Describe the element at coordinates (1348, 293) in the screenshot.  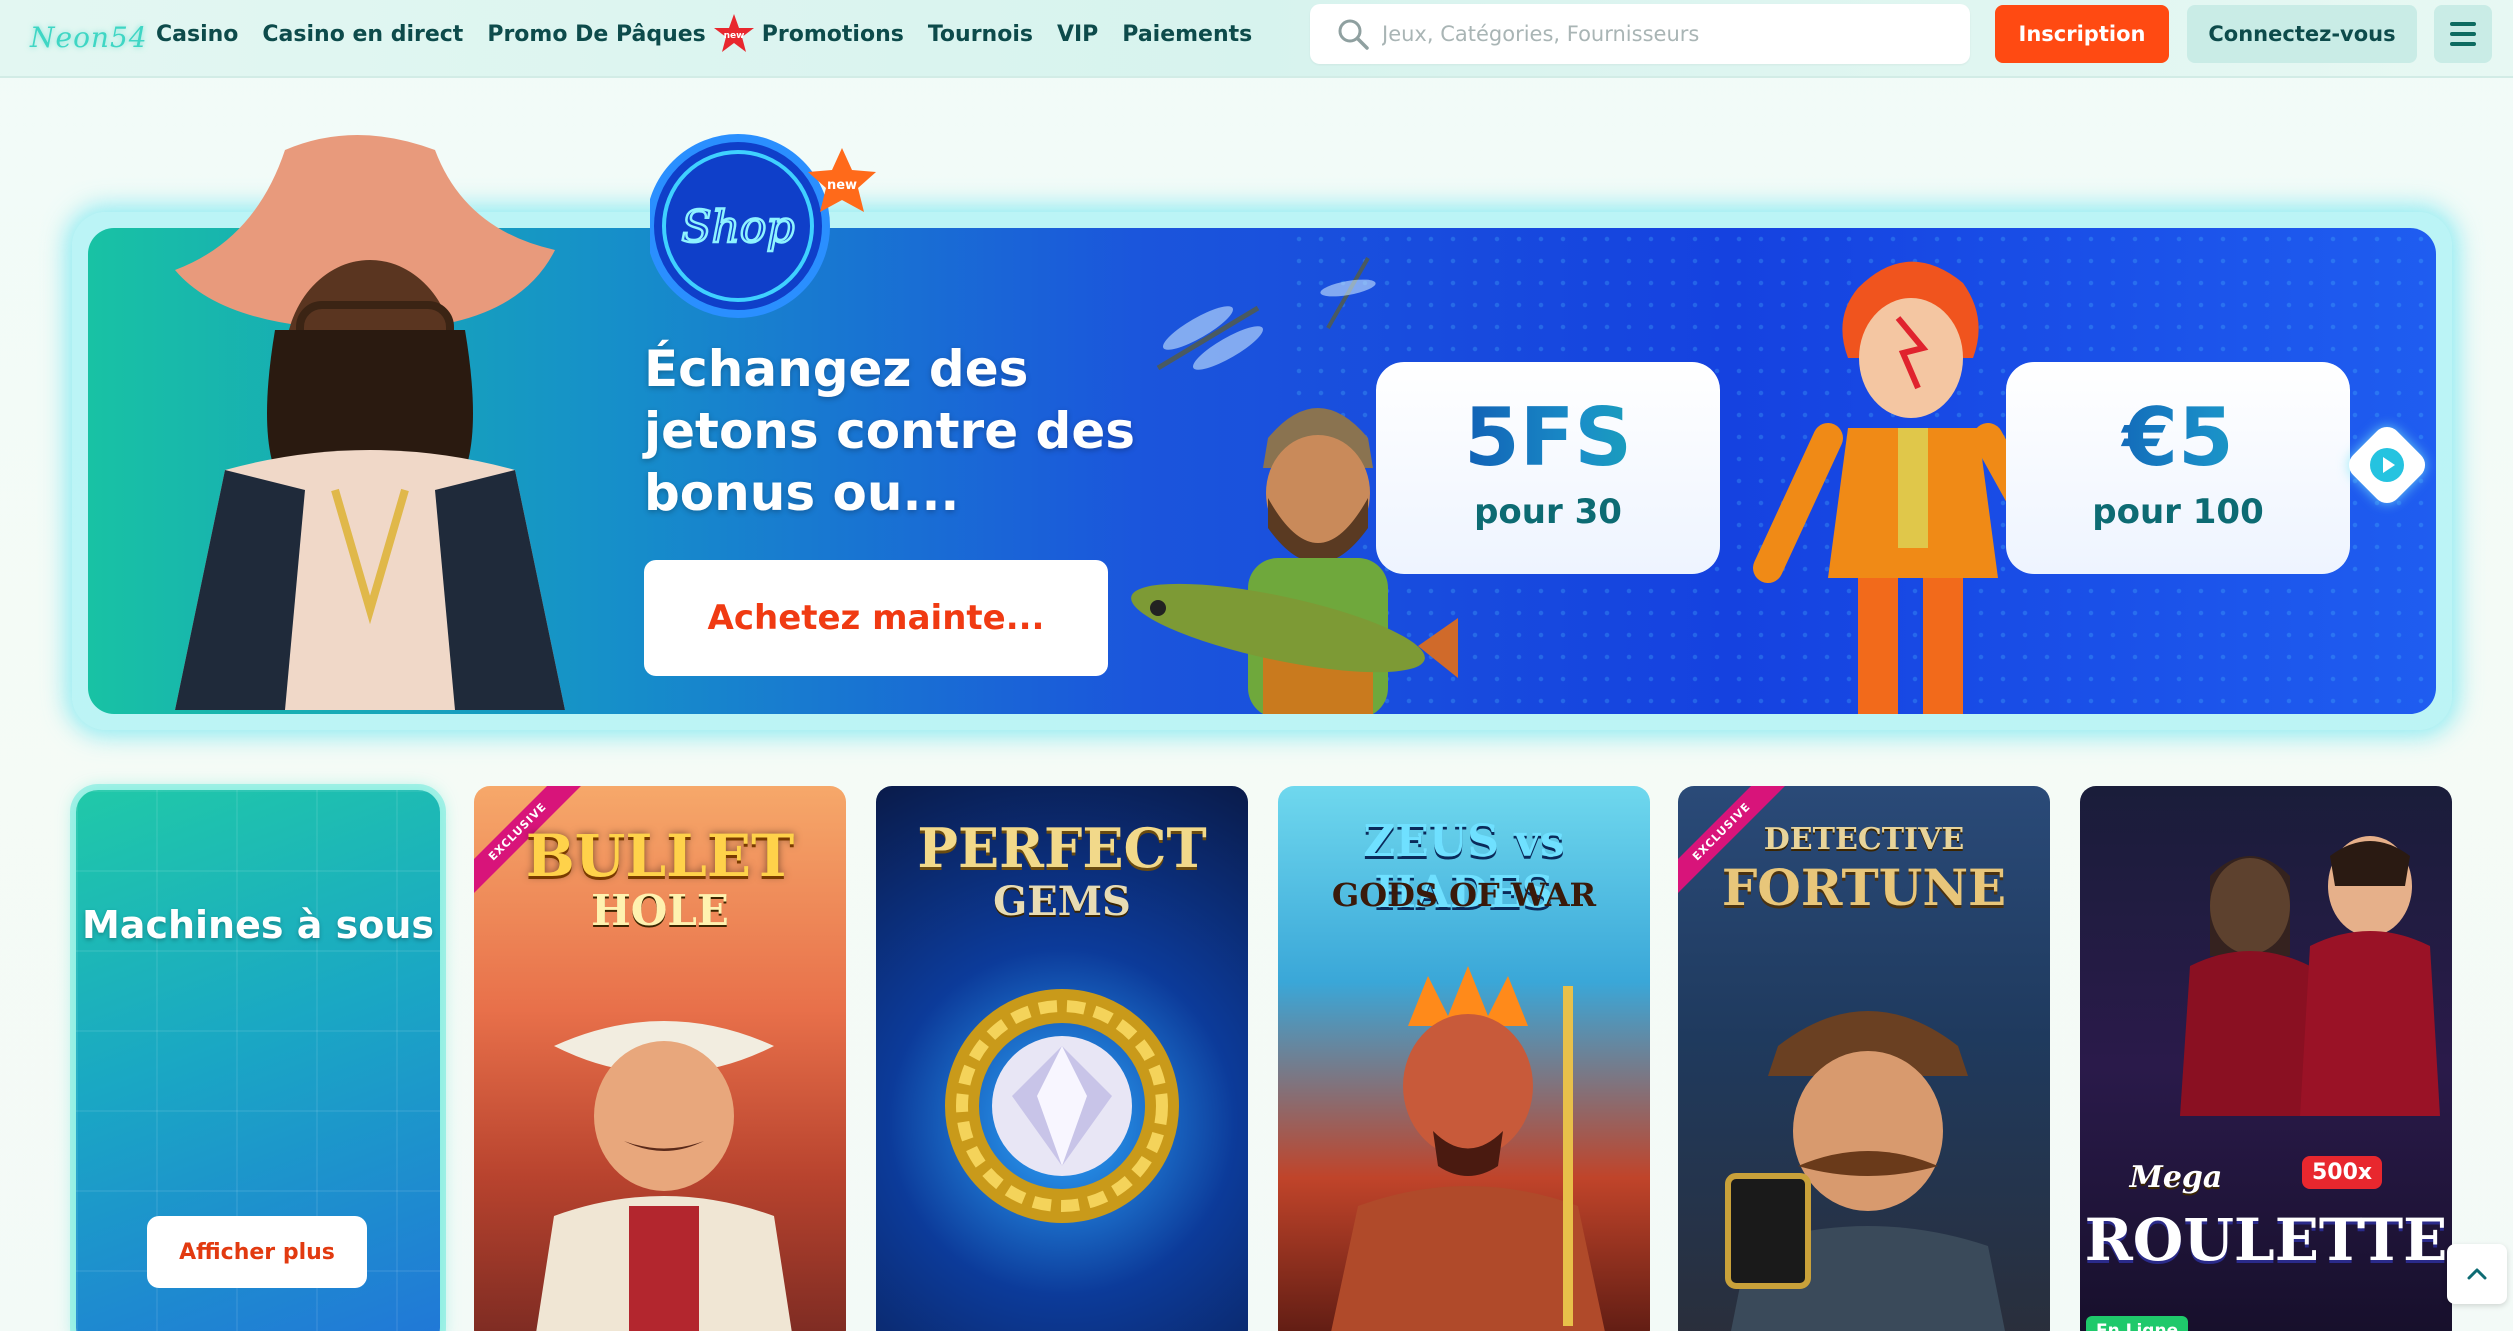
I see `dragonfly-small-illustration` at that location.